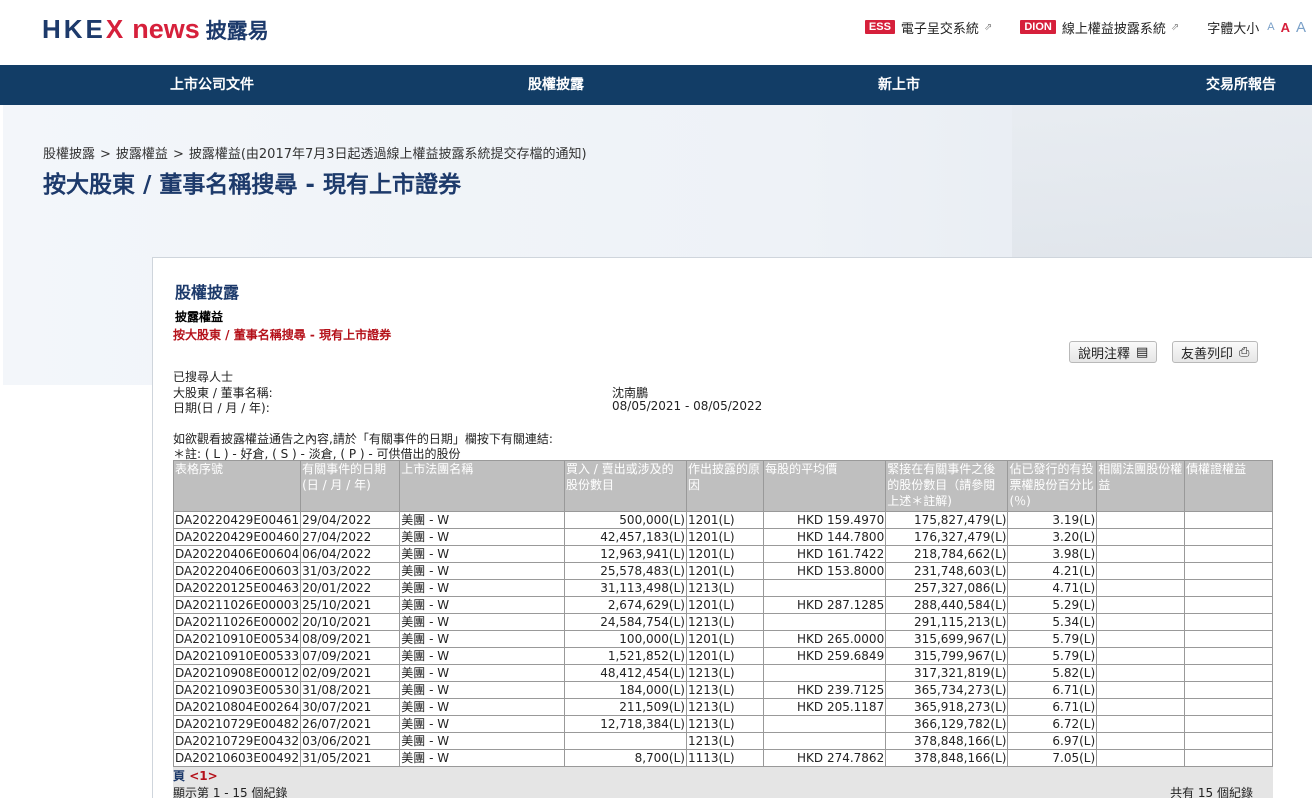  I want to click on breadcrumb-item-current: 披露權益(由2017年7月3日起透過線上權益披露系統提交存檔的通知), so click(388, 154).